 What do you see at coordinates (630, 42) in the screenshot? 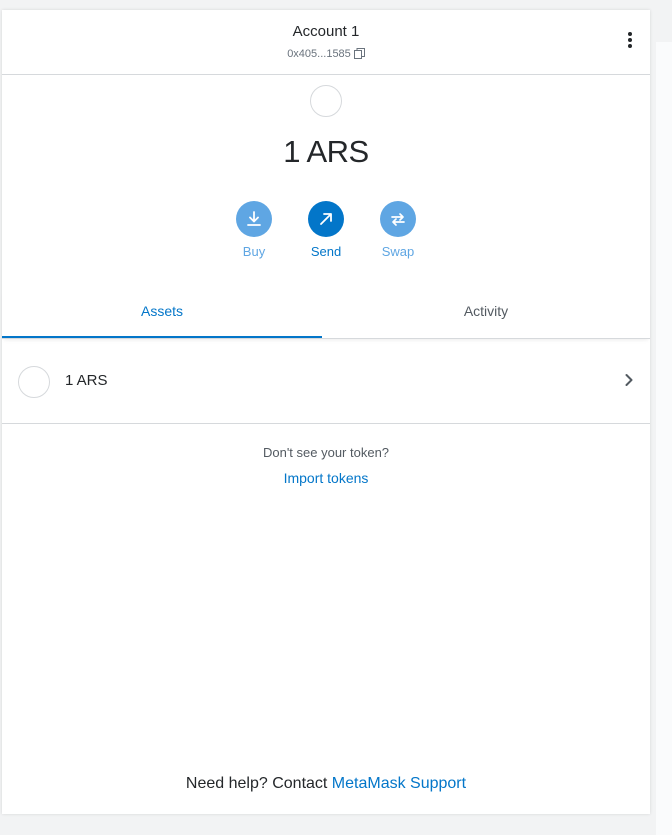
I see `kebab-menu-icon` at bounding box center [630, 42].